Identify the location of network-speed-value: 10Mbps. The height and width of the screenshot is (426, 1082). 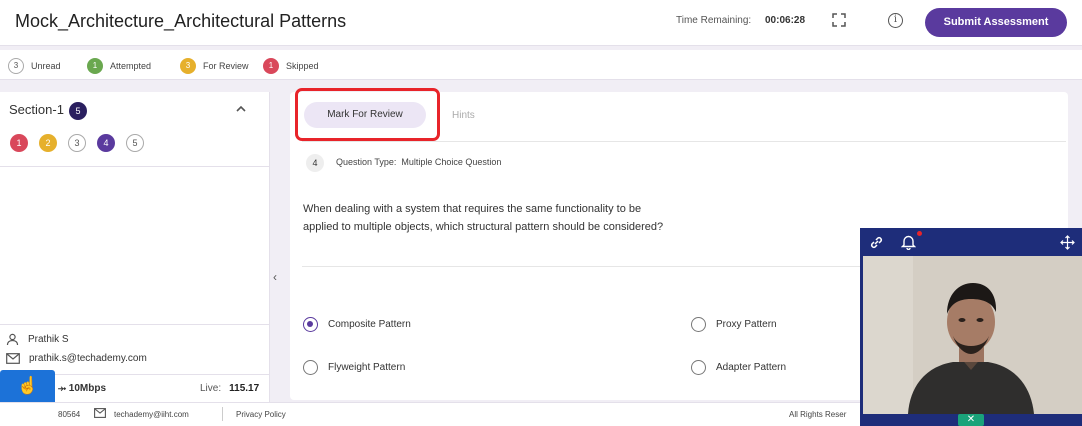
(87, 388).